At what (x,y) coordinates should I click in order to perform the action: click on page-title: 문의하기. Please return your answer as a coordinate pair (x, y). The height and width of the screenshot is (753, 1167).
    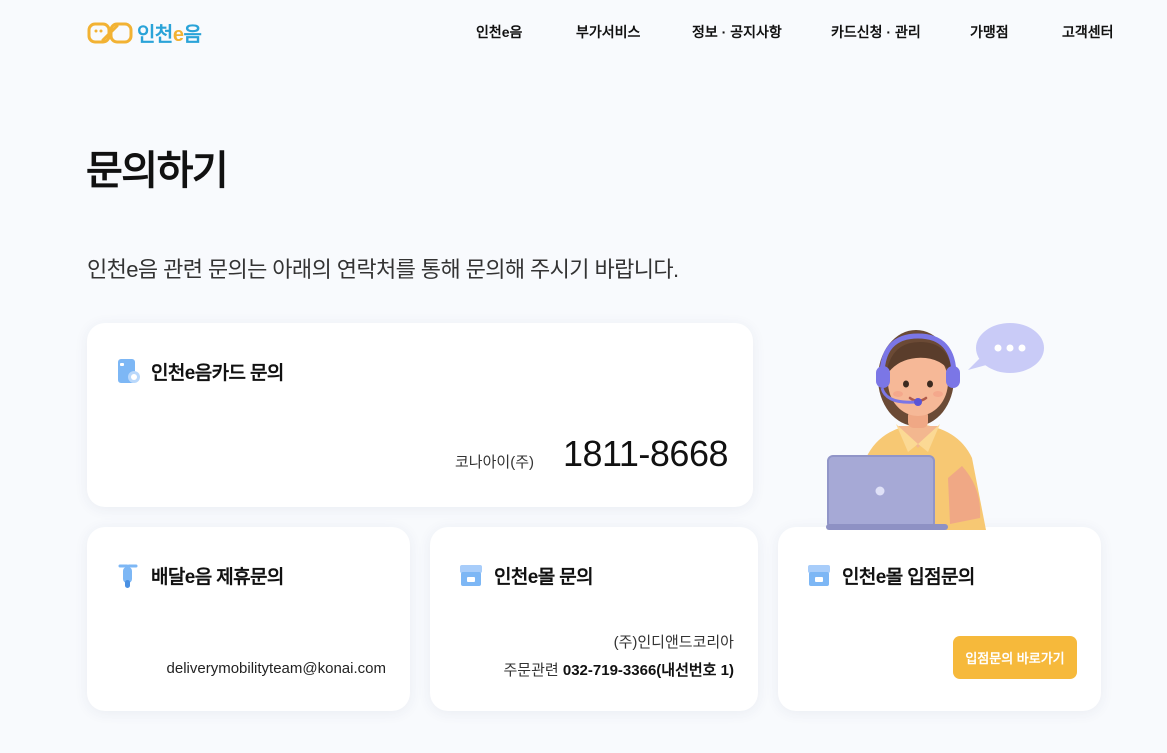
    Looking at the image, I should click on (157, 171).